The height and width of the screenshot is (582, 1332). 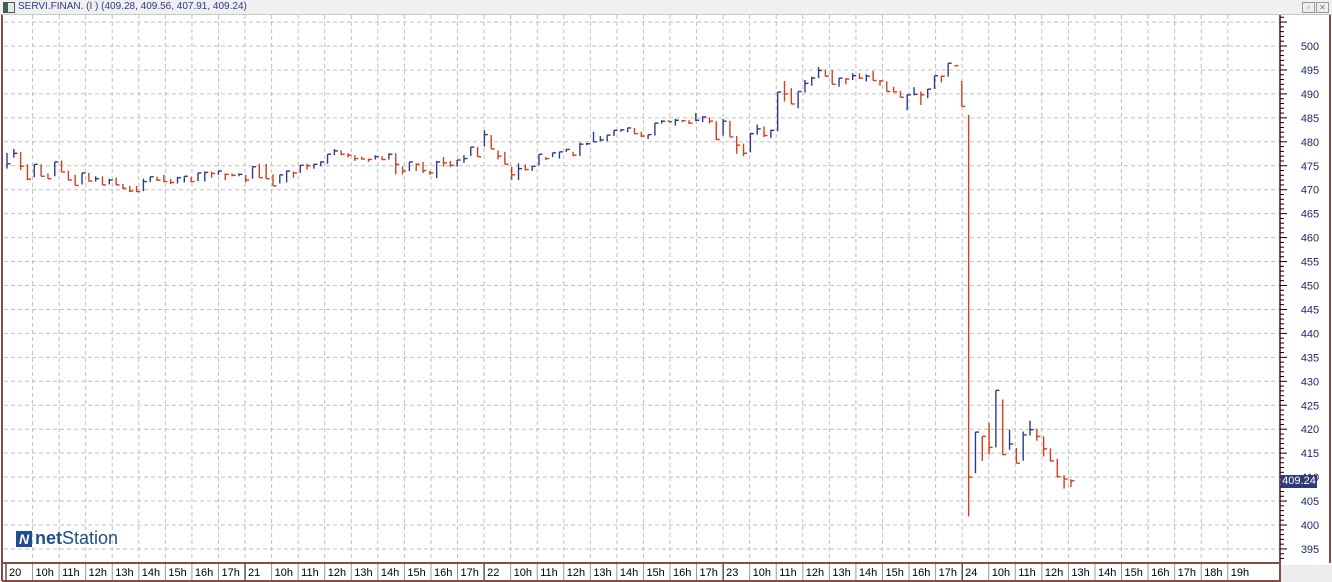 I want to click on price-label: 475, so click(x=1310, y=167).